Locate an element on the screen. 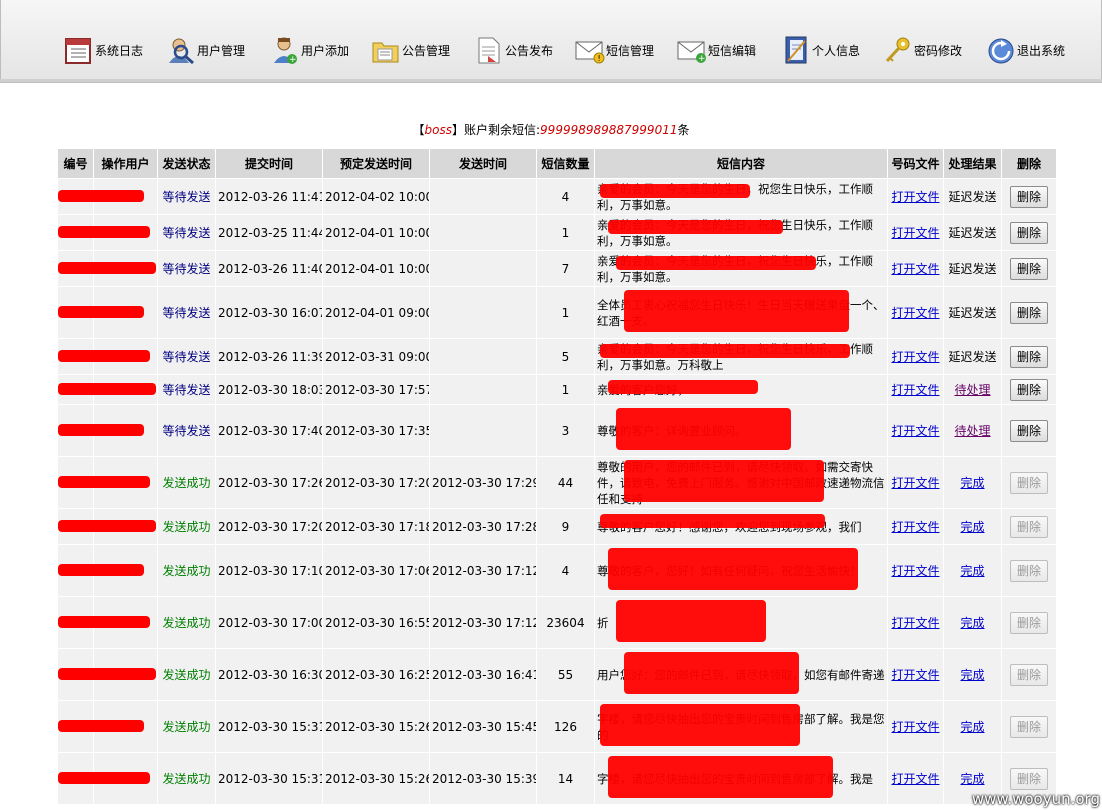  cell-submit-time: 2012-03-30 16:30:09 is located at coordinates (269, 674).